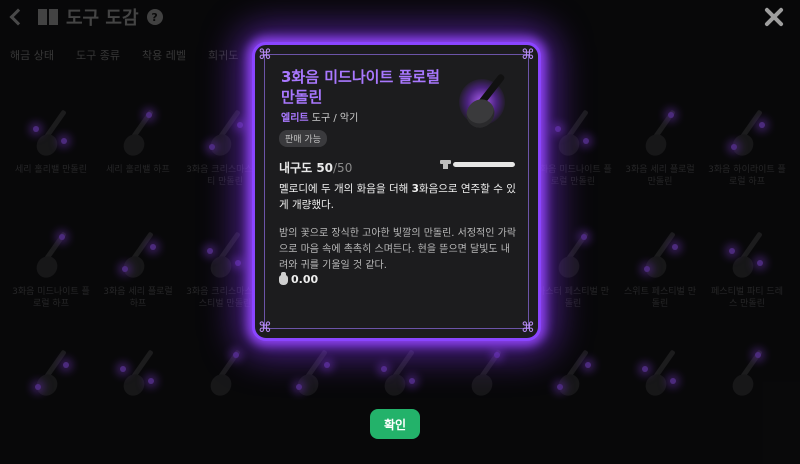 Image resolution: width=800 pixels, height=464 pixels. Describe the element at coordinates (303, 138) in the screenshot. I see `sellable-badge: 판매 가능` at that location.